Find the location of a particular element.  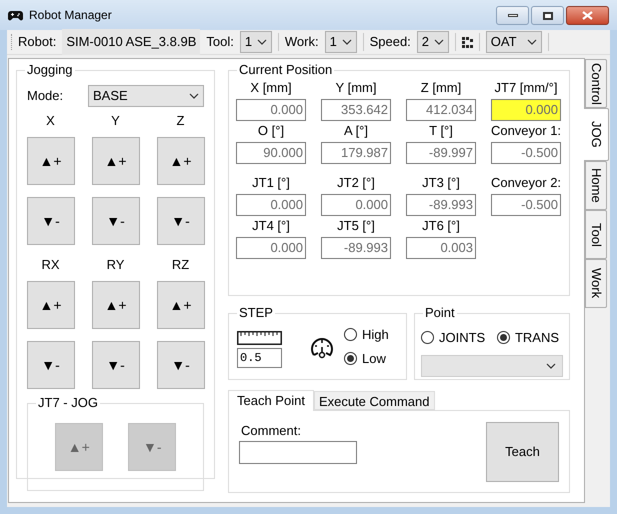

side-tab: JOG is located at coordinates (596, 134).